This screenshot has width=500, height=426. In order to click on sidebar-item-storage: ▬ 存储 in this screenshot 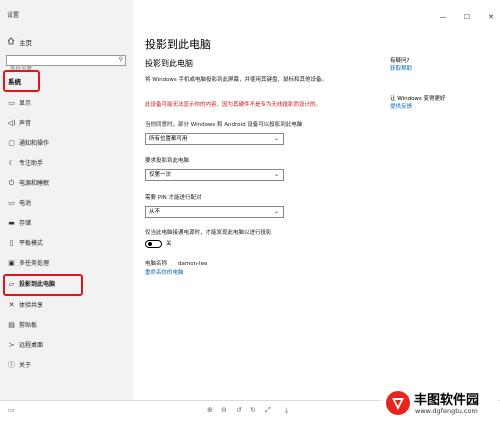, I will do `click(19, 223)`.